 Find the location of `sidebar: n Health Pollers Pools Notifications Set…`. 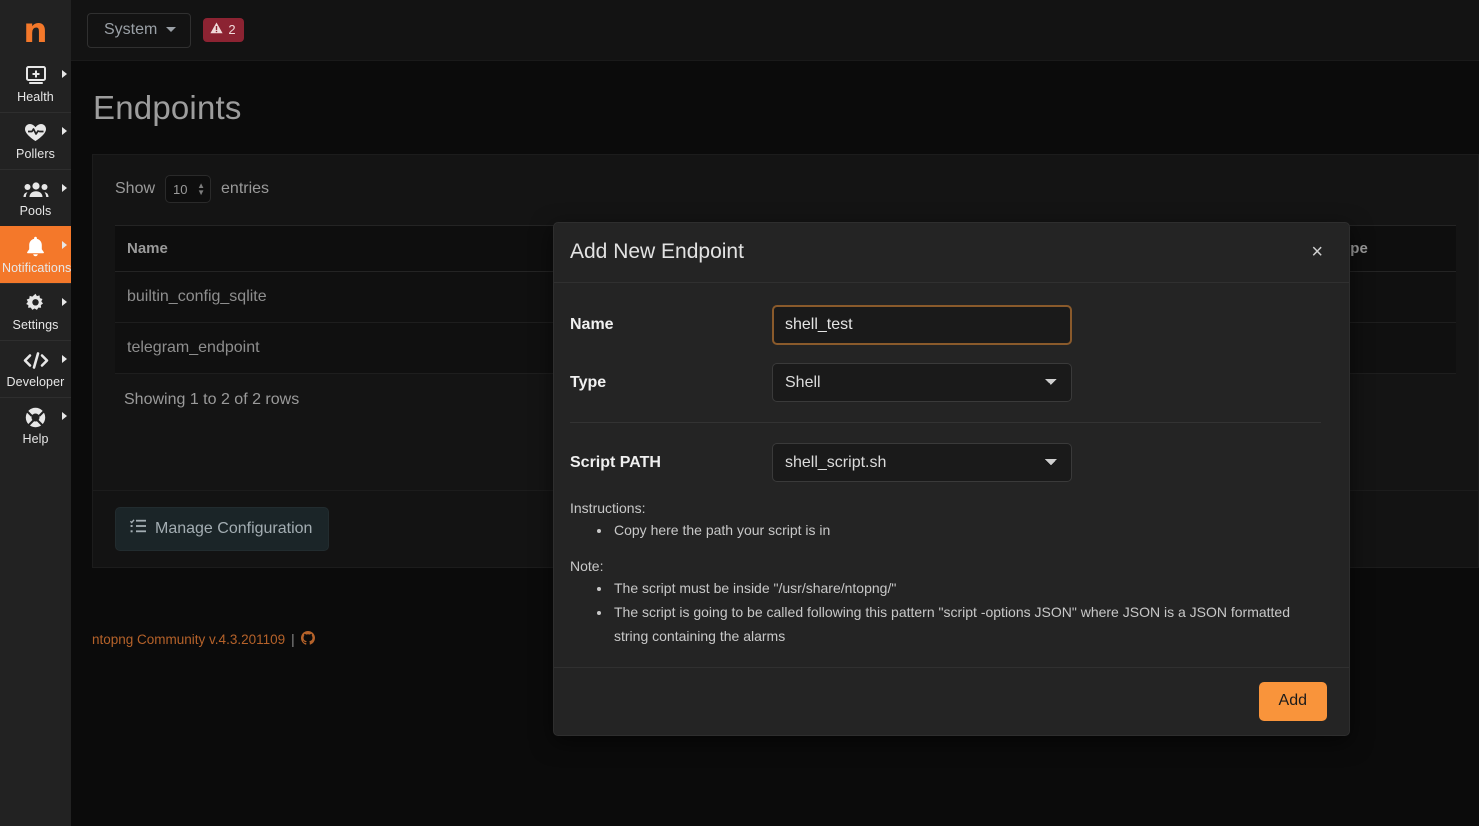

sidebar: n Health Pollers Pools Notifications Set… is located at coordinates (35, 413).